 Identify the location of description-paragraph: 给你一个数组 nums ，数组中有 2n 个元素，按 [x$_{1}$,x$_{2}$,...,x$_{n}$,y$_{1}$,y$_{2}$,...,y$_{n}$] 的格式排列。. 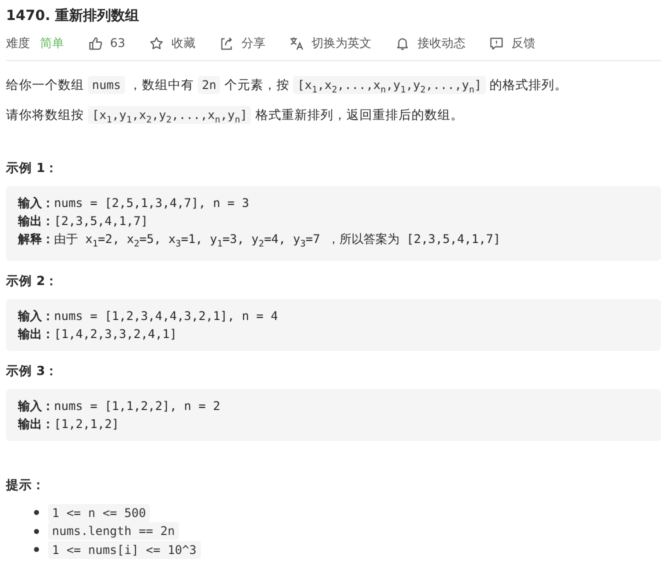
(287, 85).